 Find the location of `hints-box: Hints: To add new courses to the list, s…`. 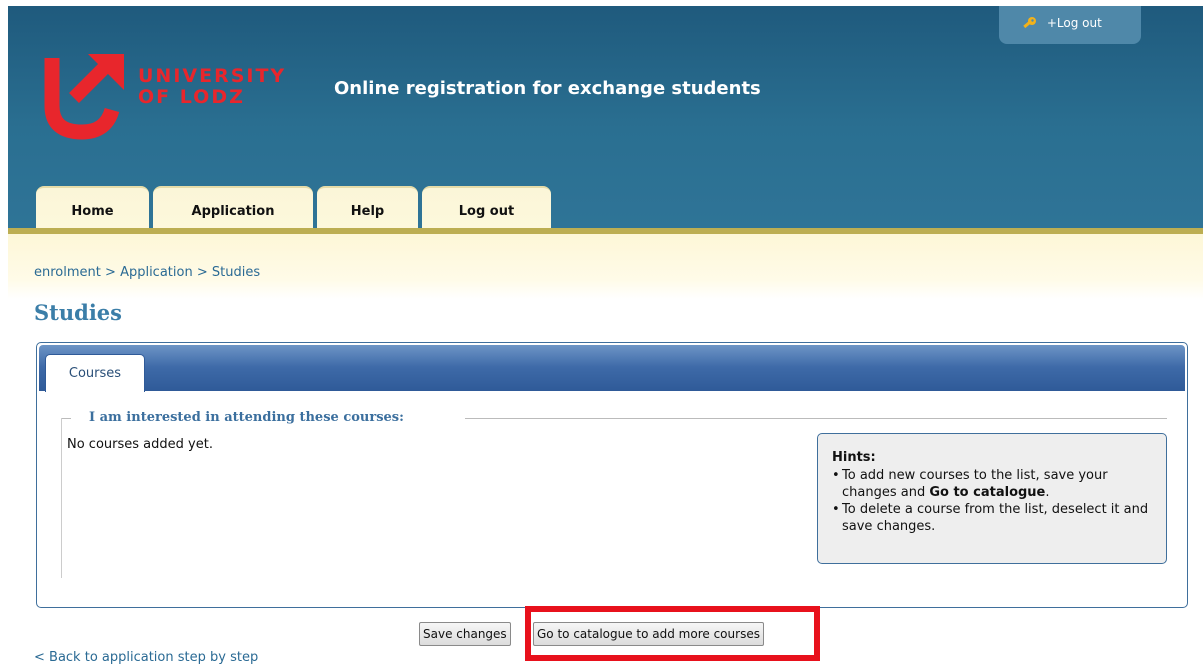

hints-box: Hints: To add new courses to the list, s… is located at coordinates (992, 498).